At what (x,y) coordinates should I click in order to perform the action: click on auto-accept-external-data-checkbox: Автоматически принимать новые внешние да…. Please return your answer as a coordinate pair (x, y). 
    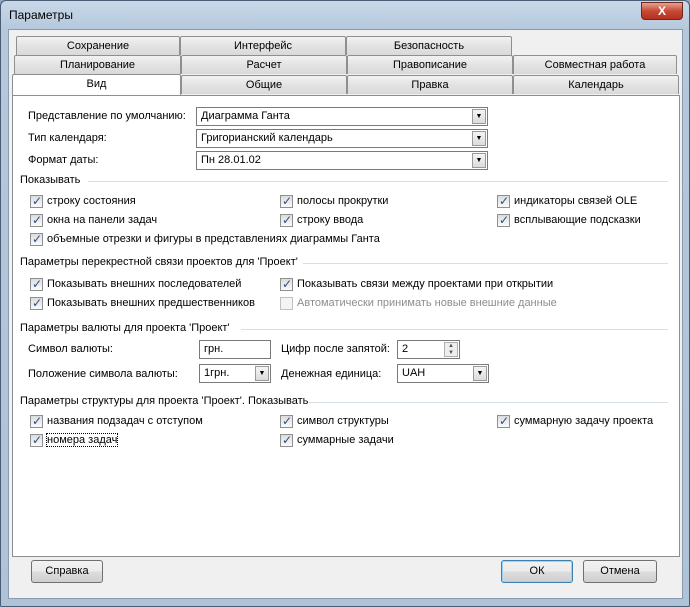
    Looking at the image, I should click on (418, 304).